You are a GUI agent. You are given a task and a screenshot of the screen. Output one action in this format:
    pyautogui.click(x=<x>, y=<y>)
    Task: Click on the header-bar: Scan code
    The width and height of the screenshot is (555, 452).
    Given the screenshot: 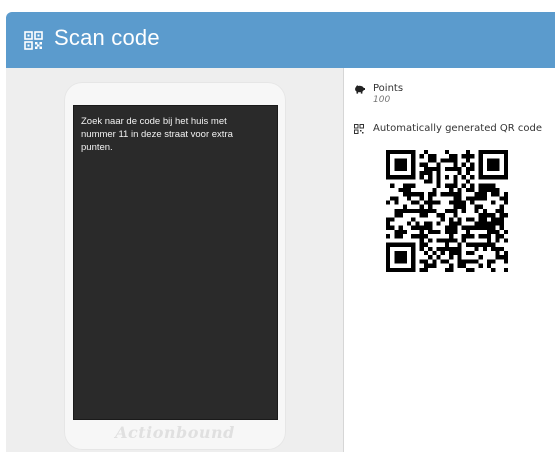 What is the action you would take?
    pyautogui.click(x=280, y=40)
    